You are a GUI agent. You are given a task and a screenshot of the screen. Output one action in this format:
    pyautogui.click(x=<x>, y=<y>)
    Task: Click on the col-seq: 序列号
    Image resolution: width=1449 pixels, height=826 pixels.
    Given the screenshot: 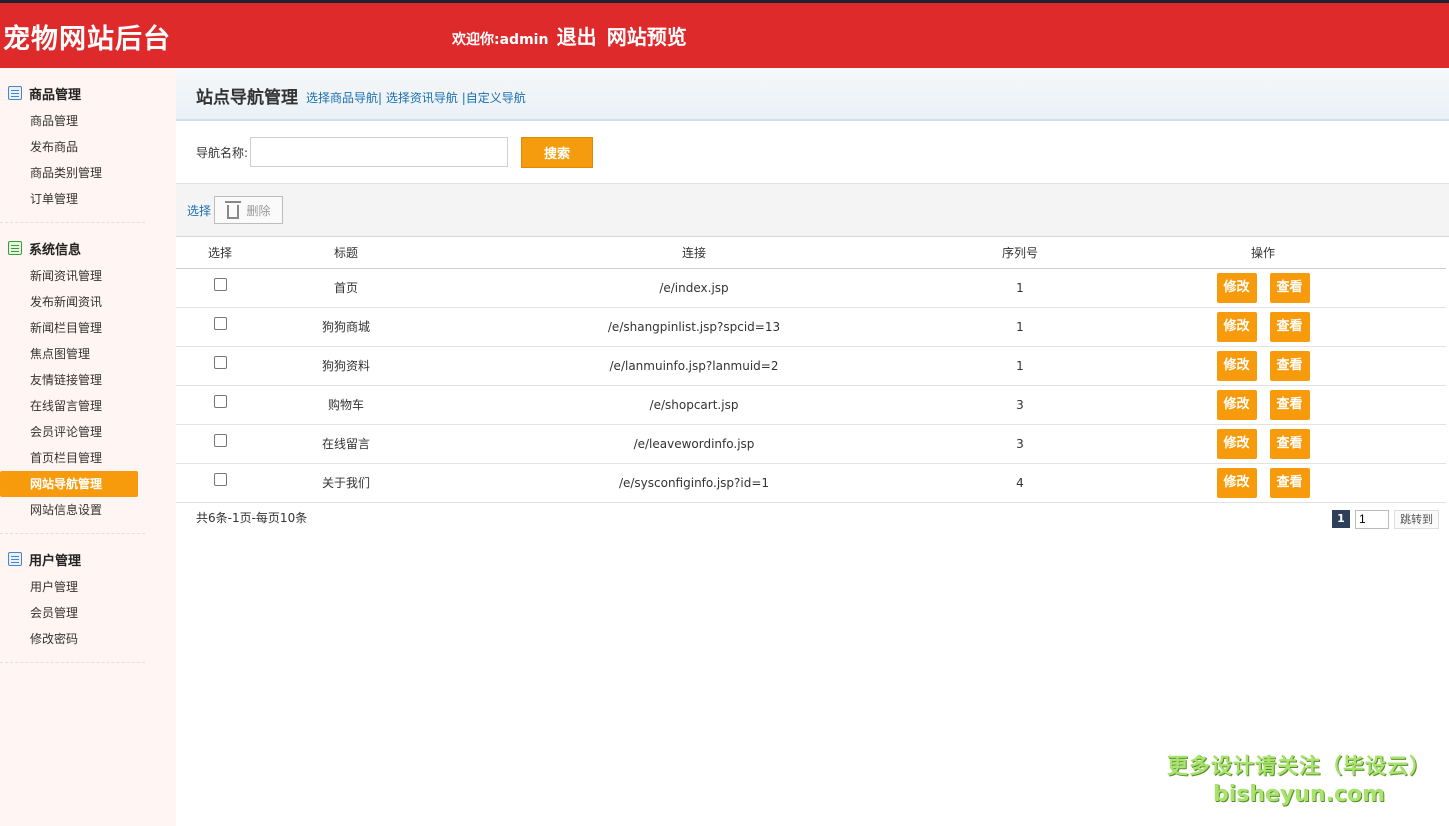 What is the action you would take?
    pyautogui.click(x=1020, y=253)
    